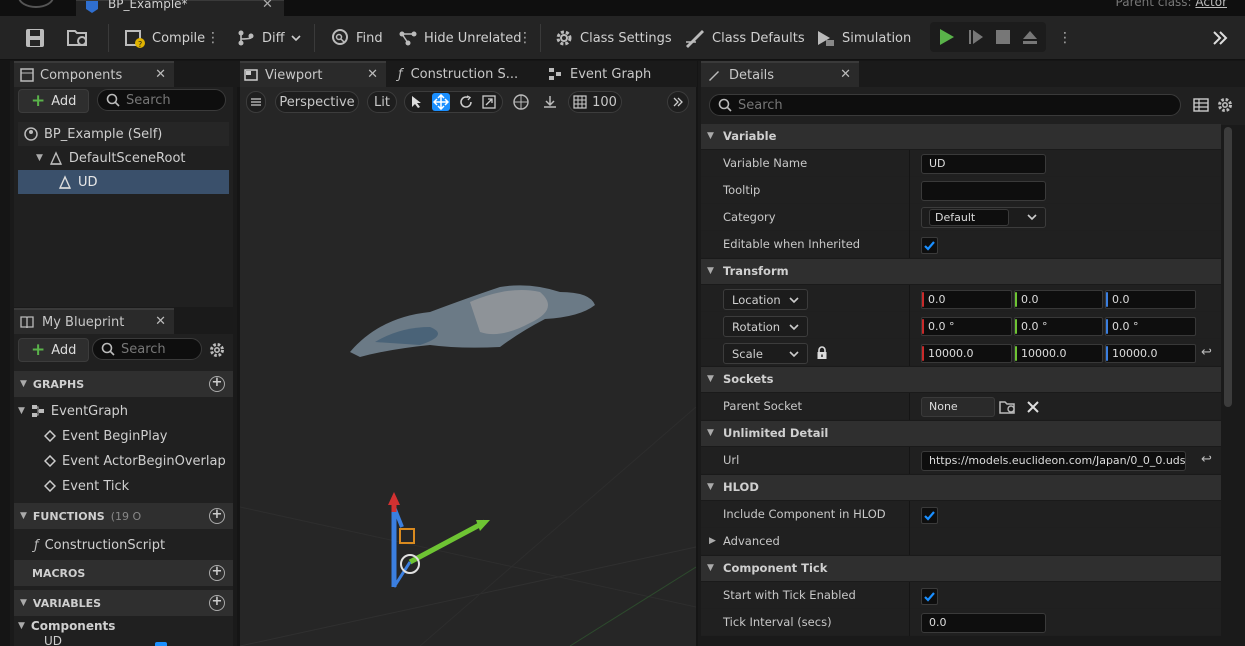 The image size is (1245, 646). What do you see at coordinates (1058, 299) in the screenshot?
I see `location-y-field: 0.0` at bounding box center [1058, 299].